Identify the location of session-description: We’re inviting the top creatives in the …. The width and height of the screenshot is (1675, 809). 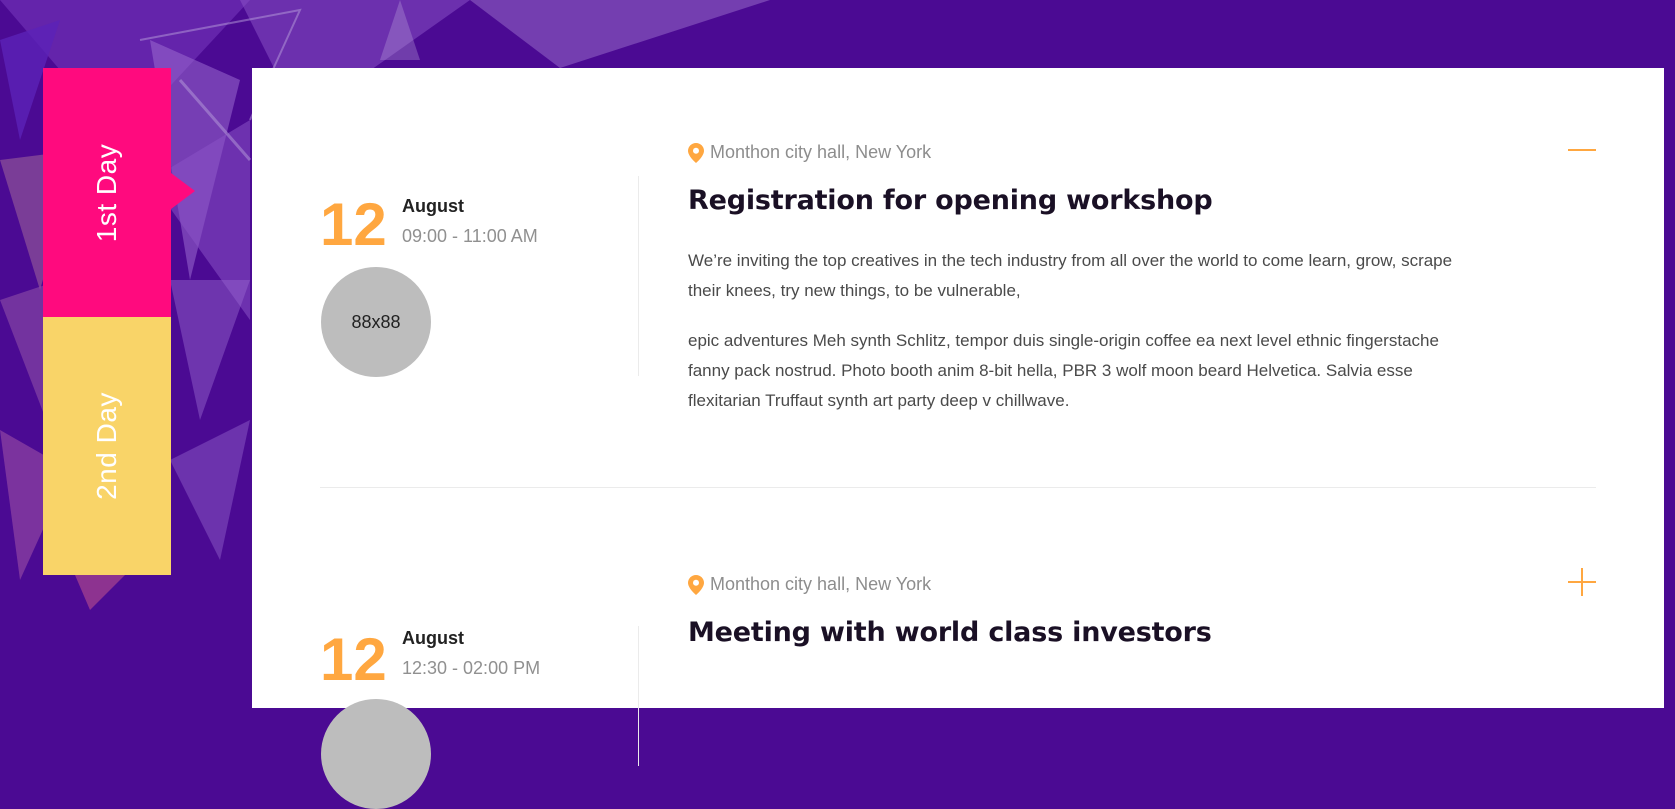
(1070, 275).